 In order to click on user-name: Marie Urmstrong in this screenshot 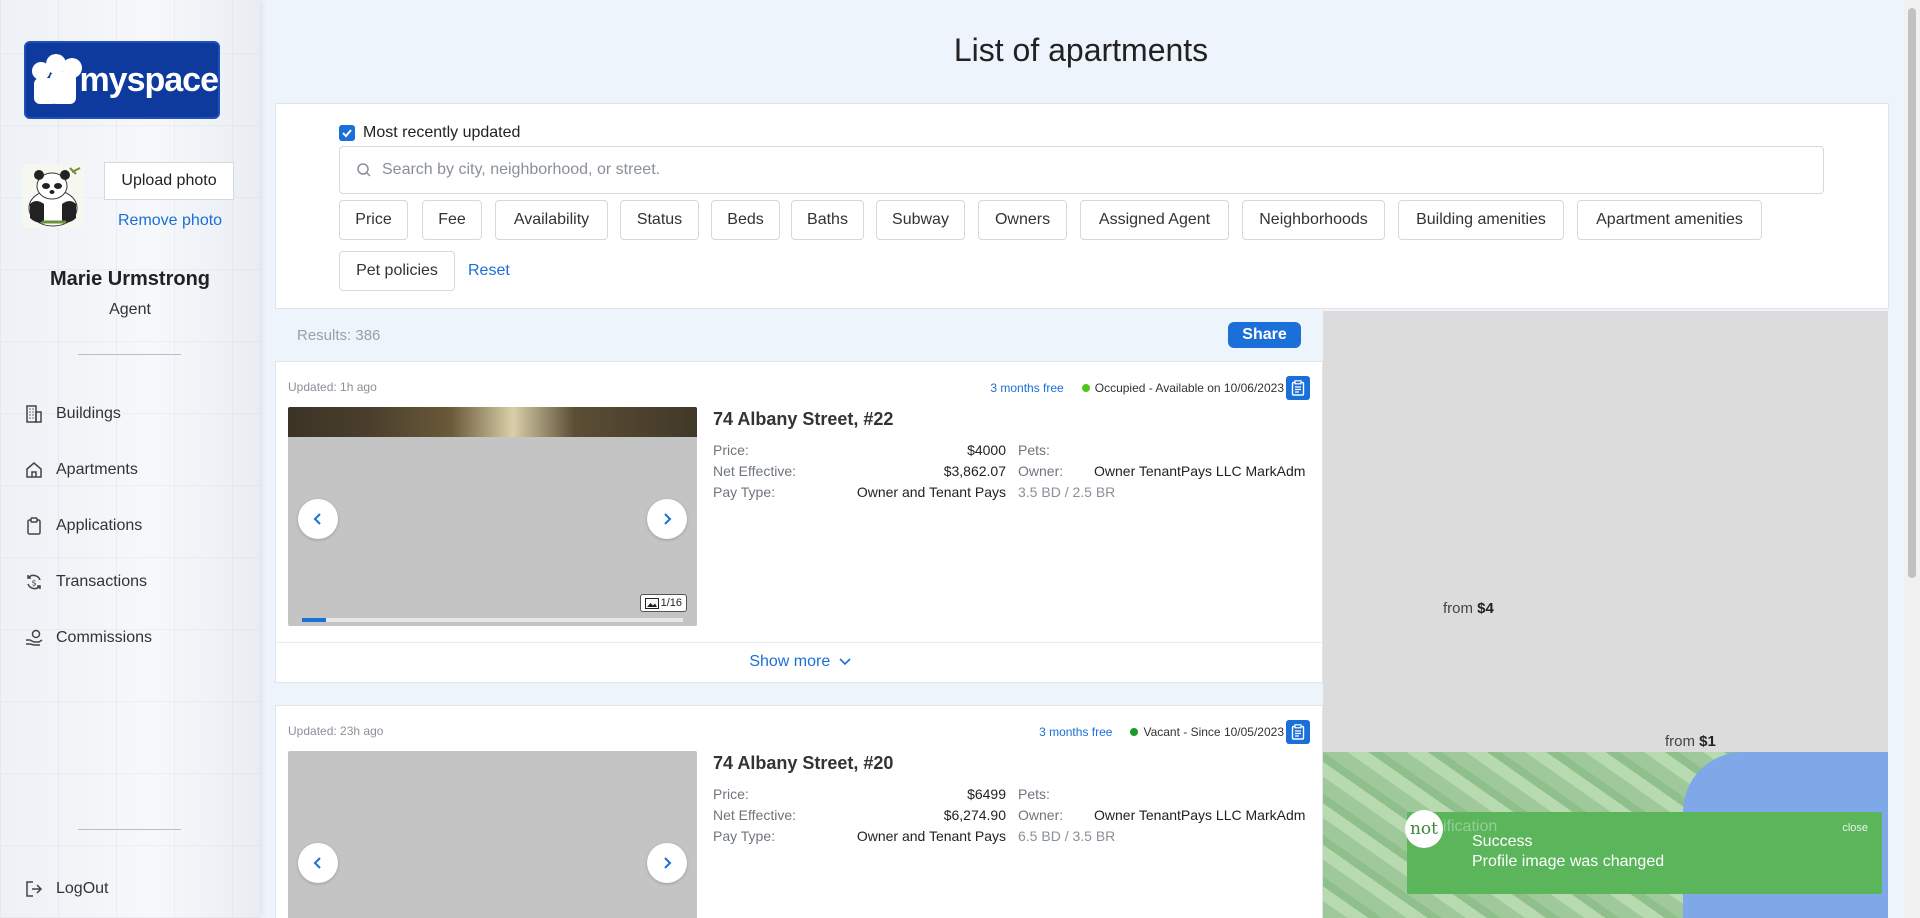, I will do `click(130, 279)`.